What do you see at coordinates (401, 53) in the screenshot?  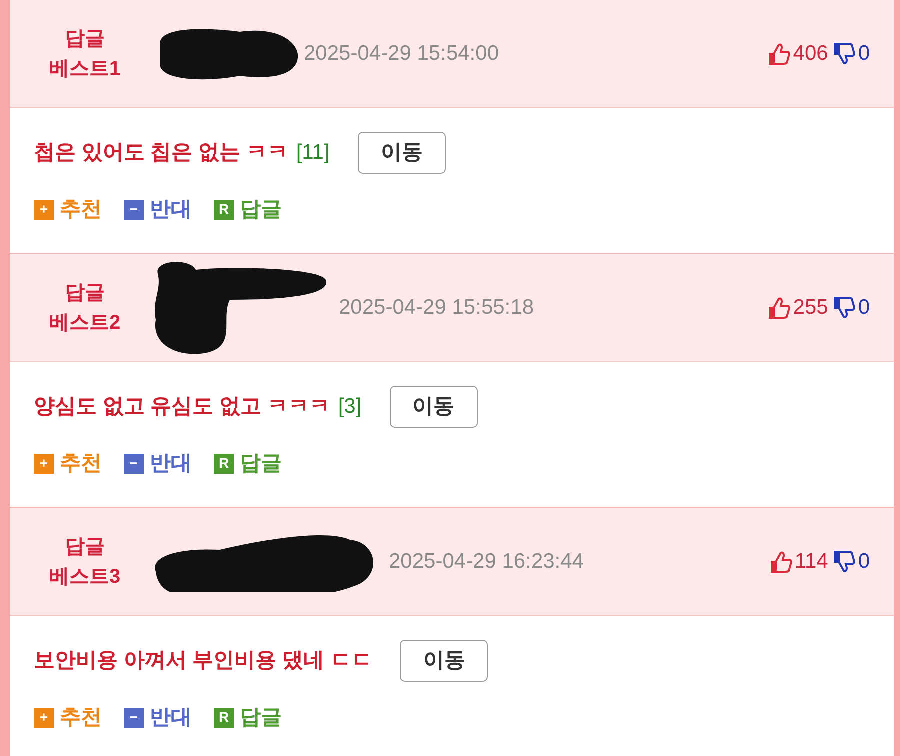 I see `post-time: 2025-04-29 15:54:00` at bounding box center [401, 53].